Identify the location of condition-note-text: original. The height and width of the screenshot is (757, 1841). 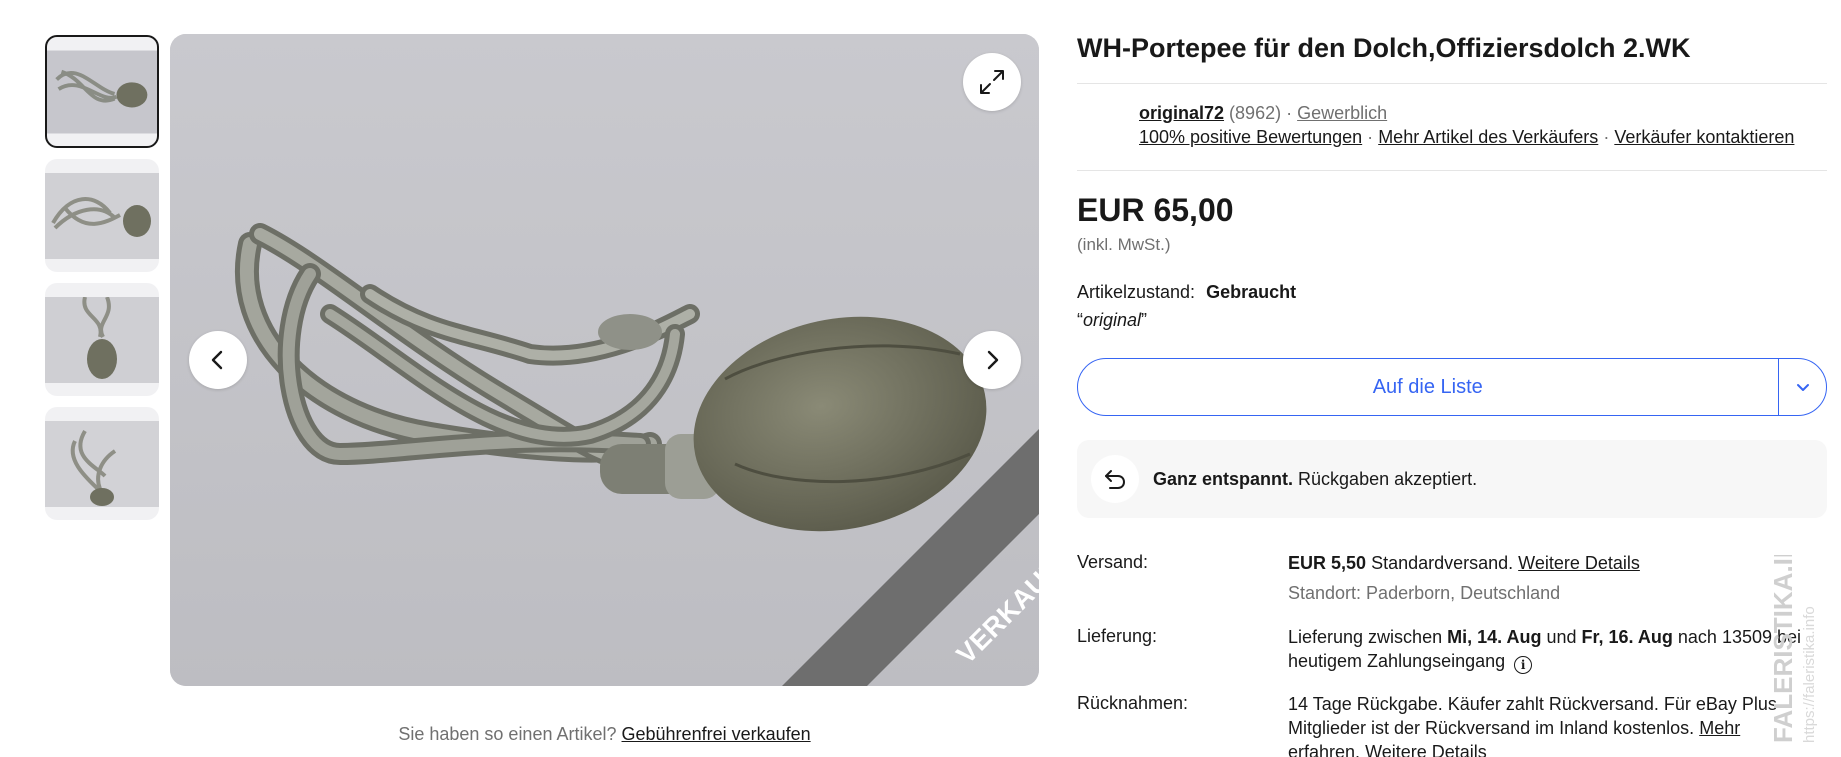
(1112, 320).